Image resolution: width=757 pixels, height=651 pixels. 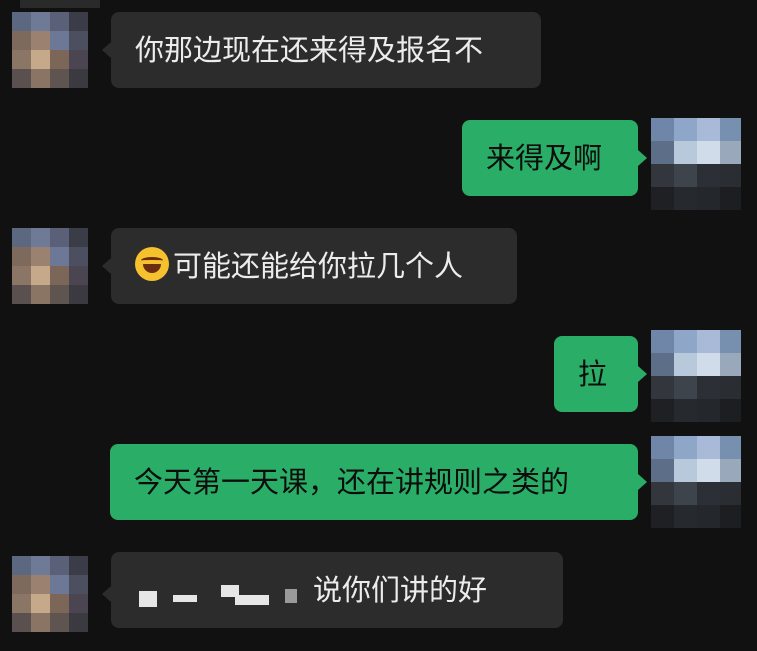 I want to click on redacted-text-block, so click(x=219, y=592).